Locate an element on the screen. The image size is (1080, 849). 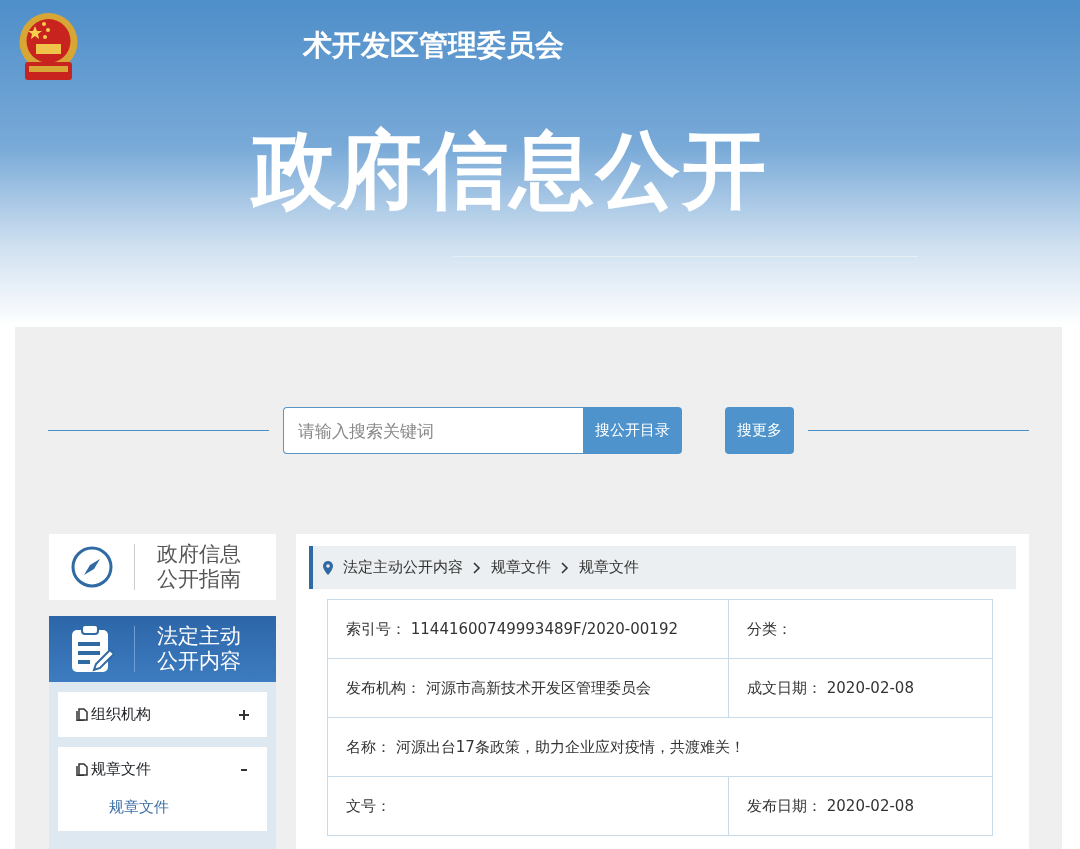
card-label: 法定主动 公开内容 is located at coordinates (198, 649).